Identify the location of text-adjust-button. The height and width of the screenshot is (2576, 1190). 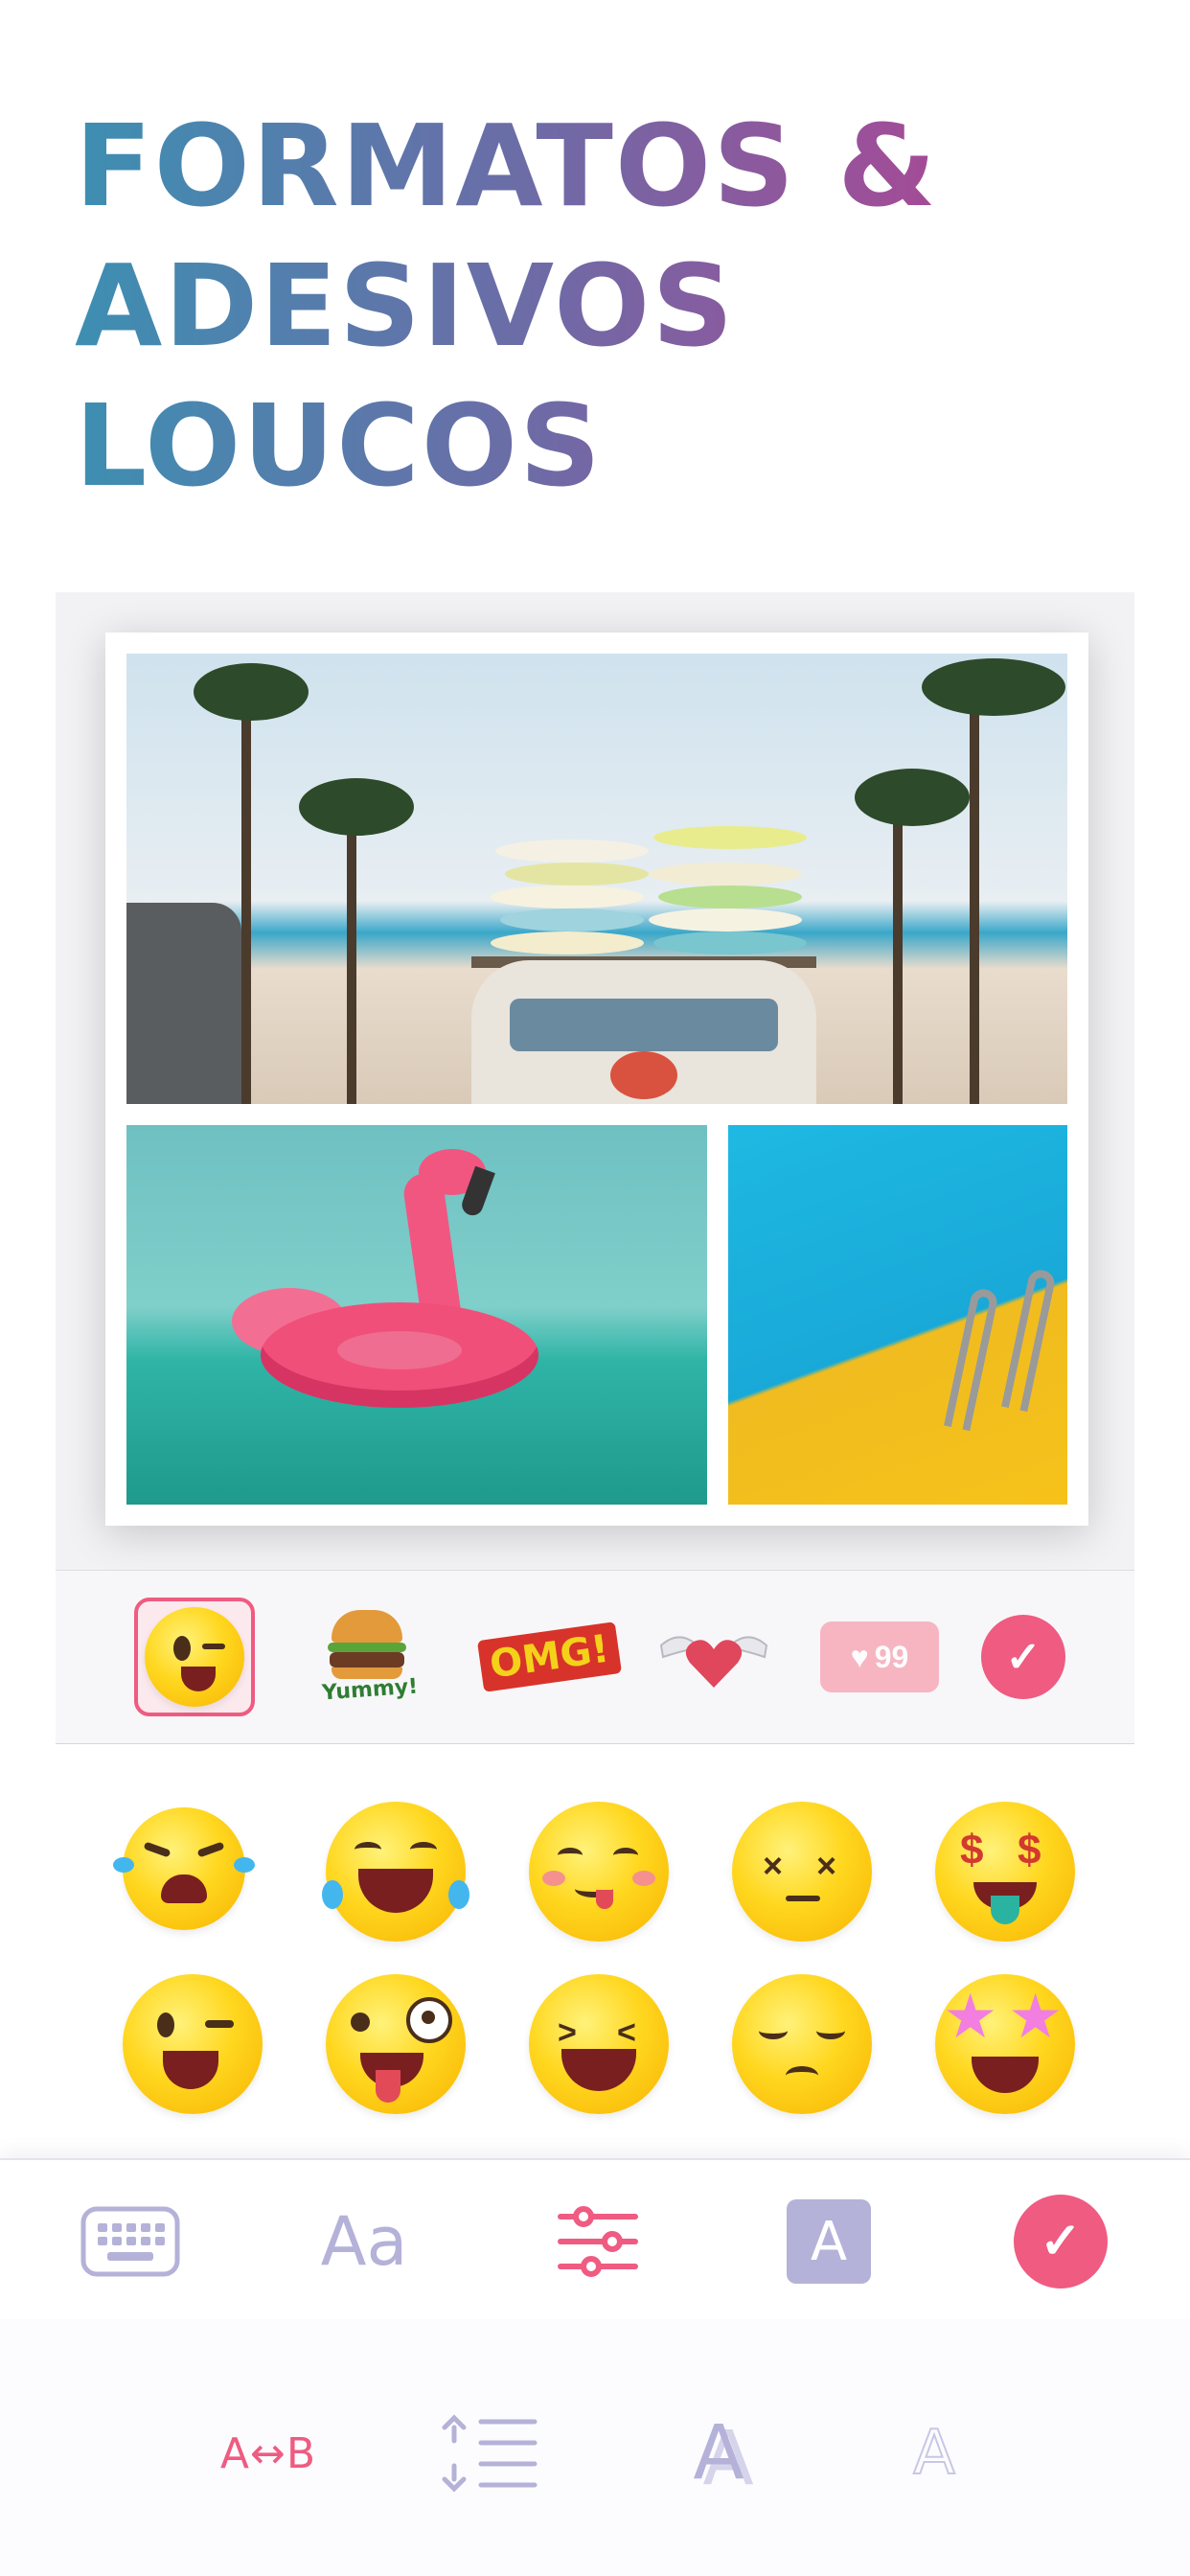
(598, 2241).